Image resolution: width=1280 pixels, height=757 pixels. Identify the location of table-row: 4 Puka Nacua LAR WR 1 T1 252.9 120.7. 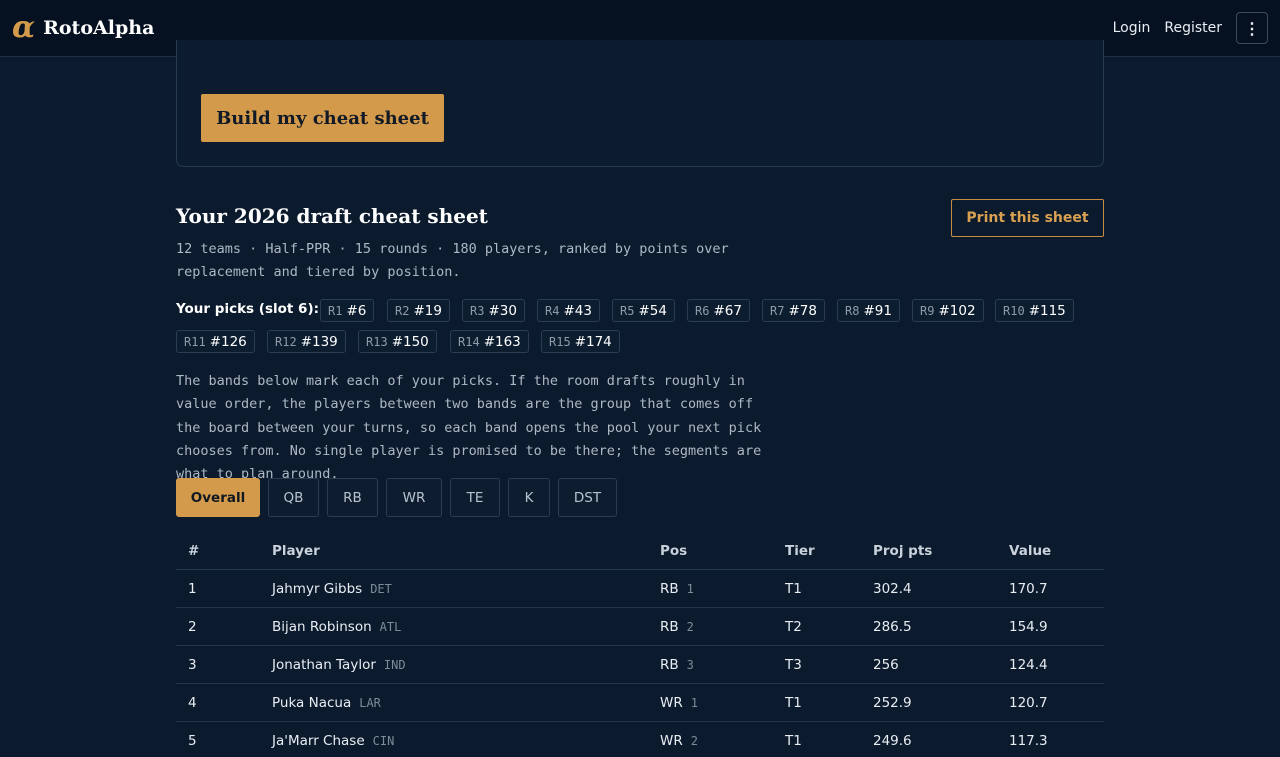
(640, 703).